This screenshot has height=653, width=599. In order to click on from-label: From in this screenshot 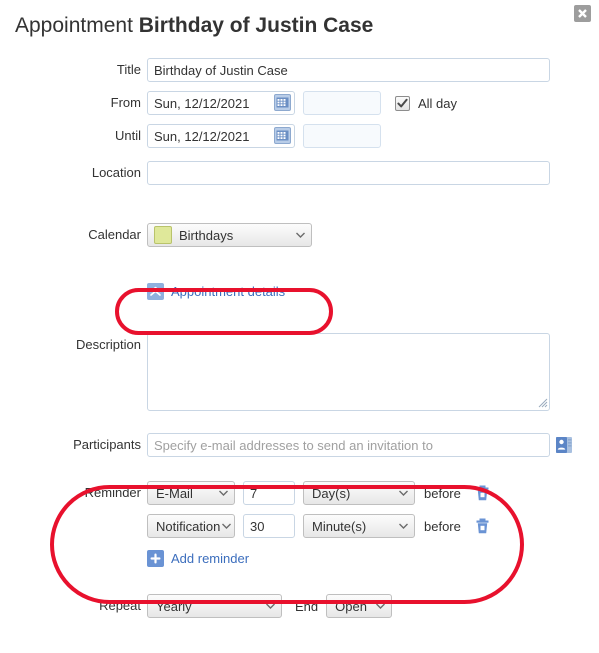, I will do `click(125, 102)`.